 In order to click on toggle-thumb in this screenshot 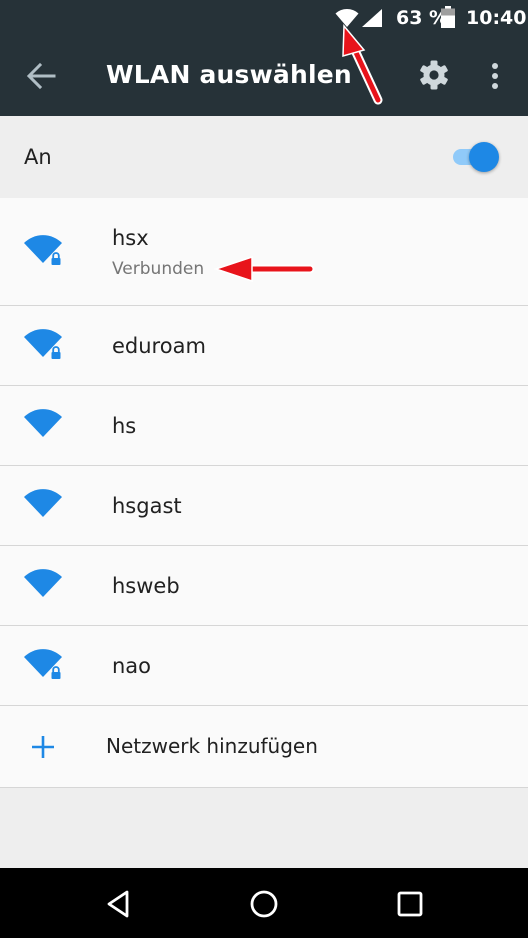, I will do `click(484, 157)`.